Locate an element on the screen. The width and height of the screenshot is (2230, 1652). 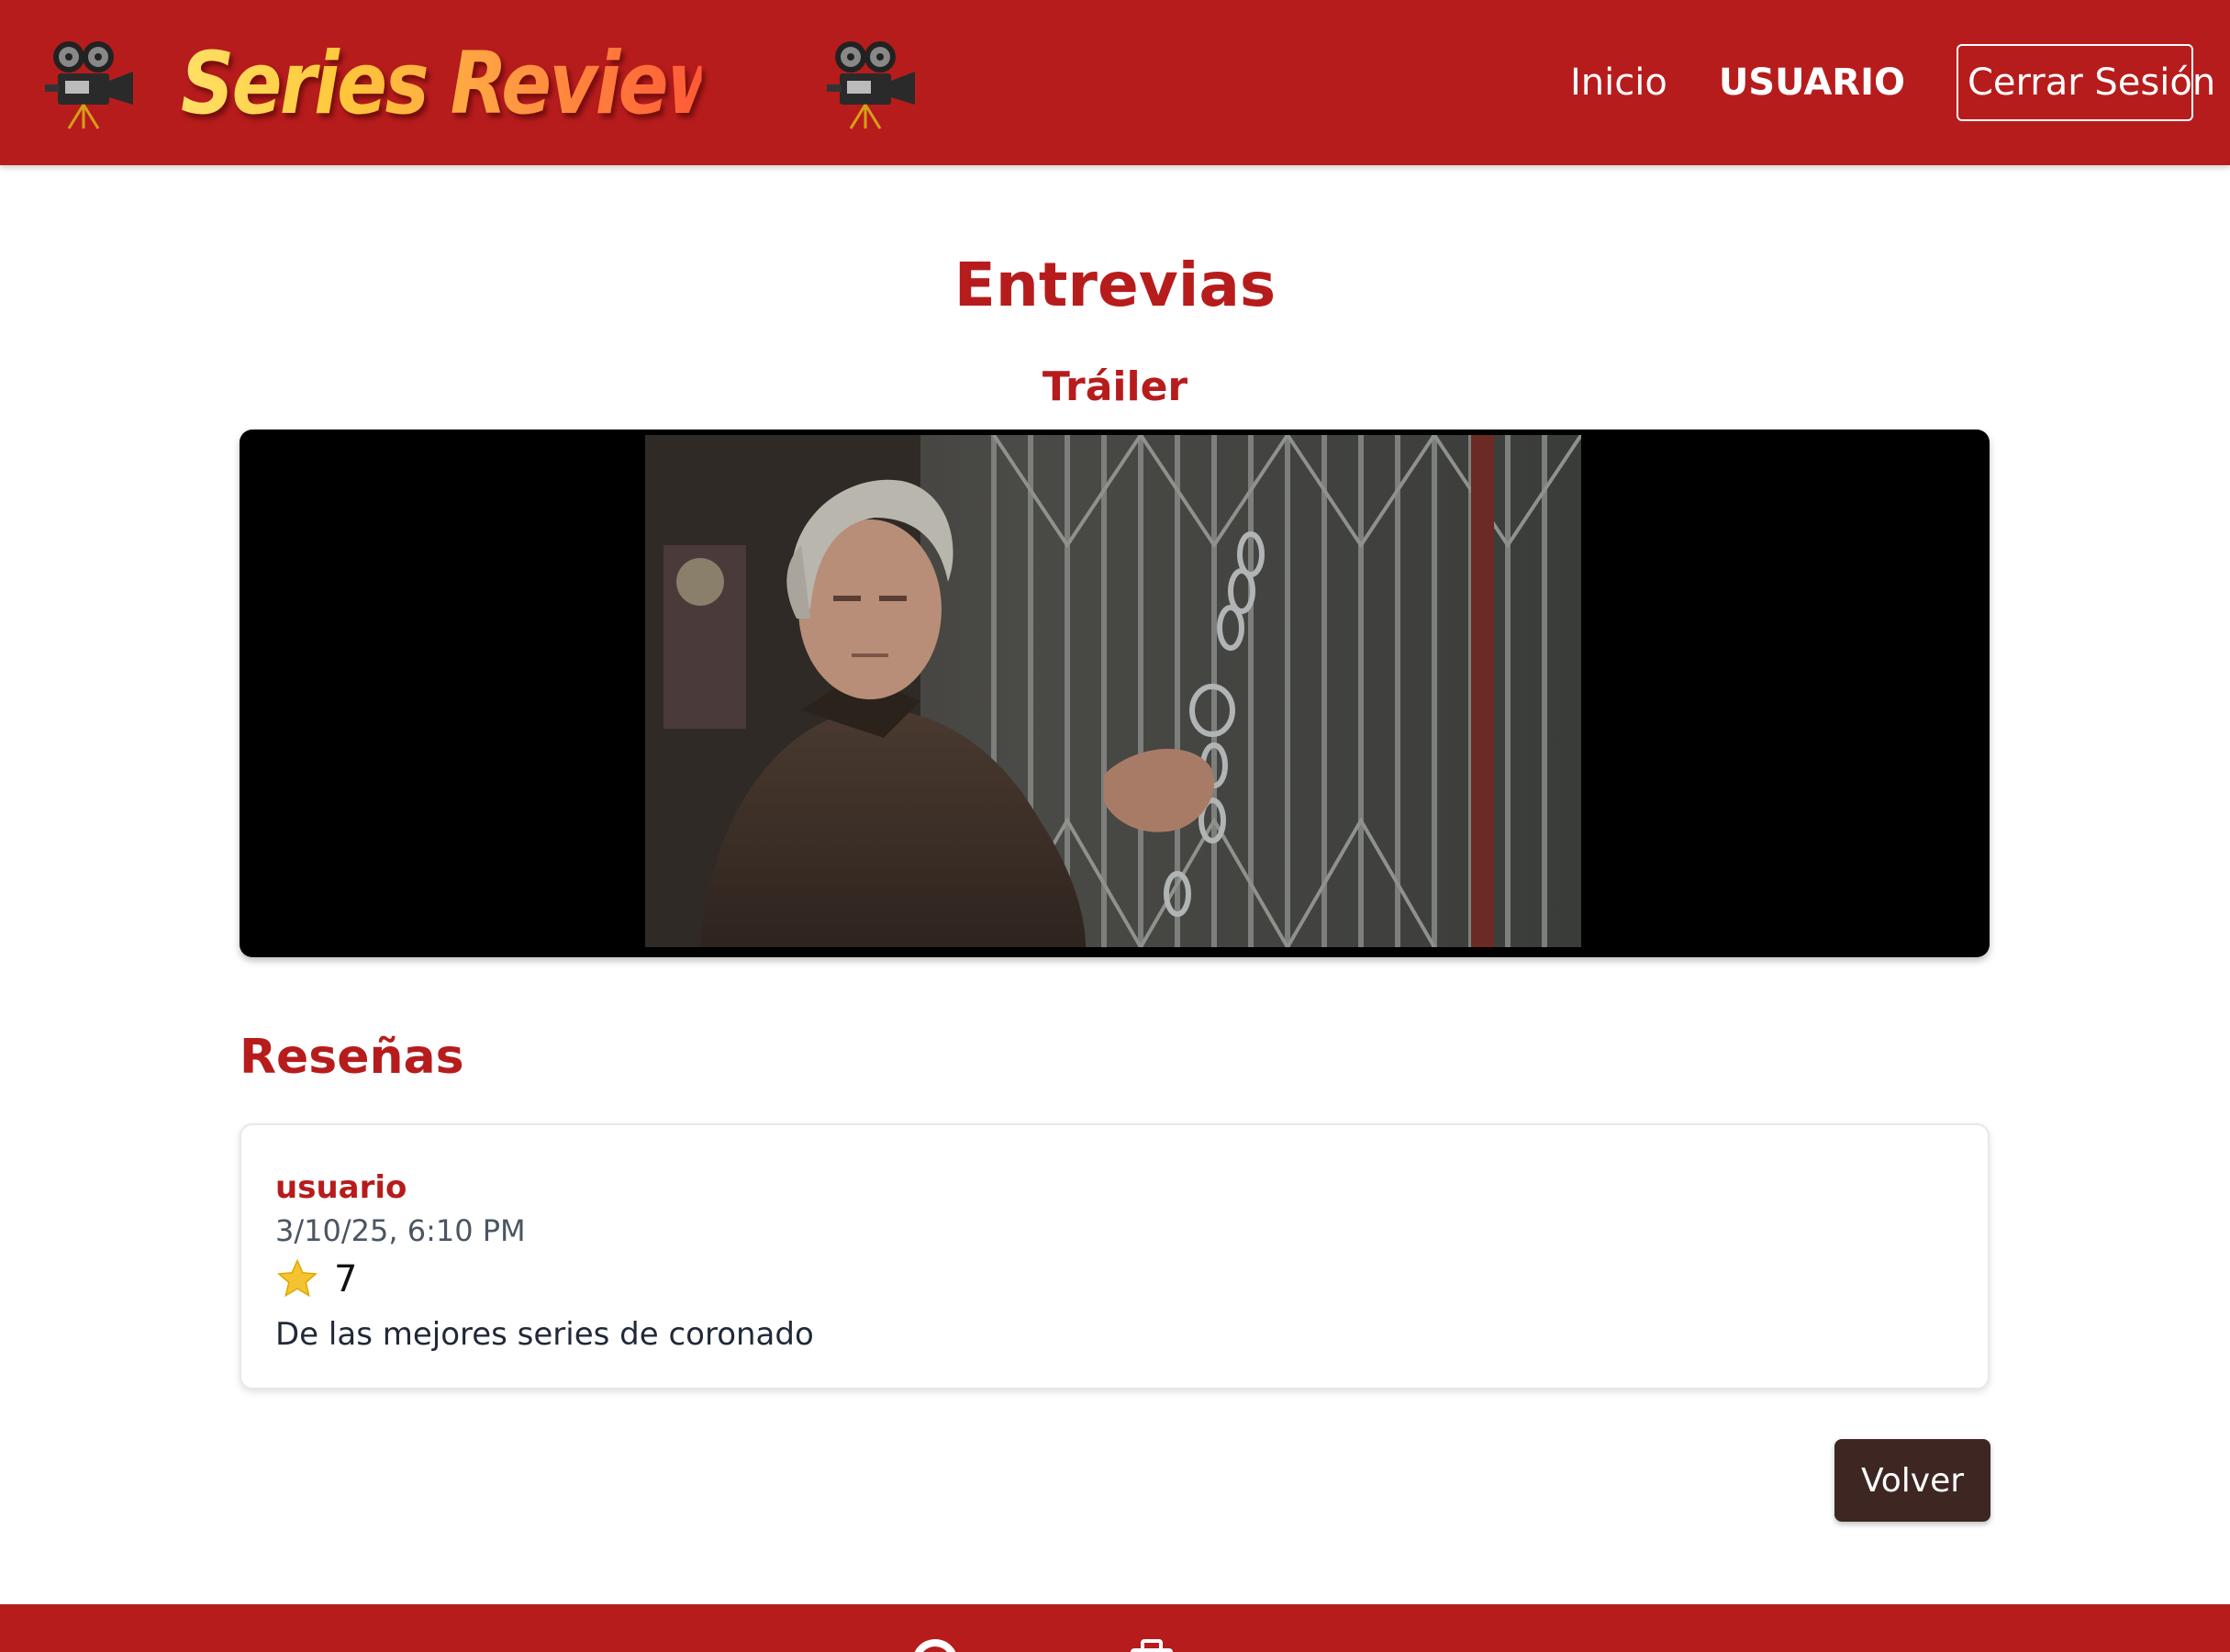
briefcase-icon is located at coordinates (1151, 1645).